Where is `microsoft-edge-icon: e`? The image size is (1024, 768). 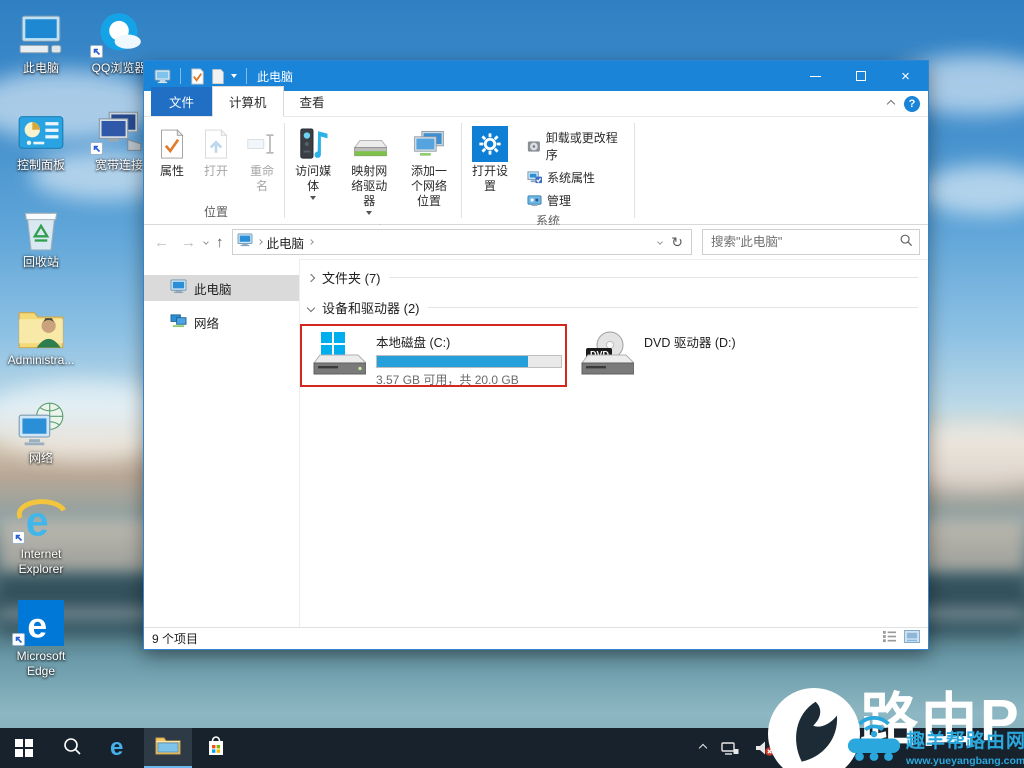
microsoft-edge-icon: e is located at coordinates (41, 621).